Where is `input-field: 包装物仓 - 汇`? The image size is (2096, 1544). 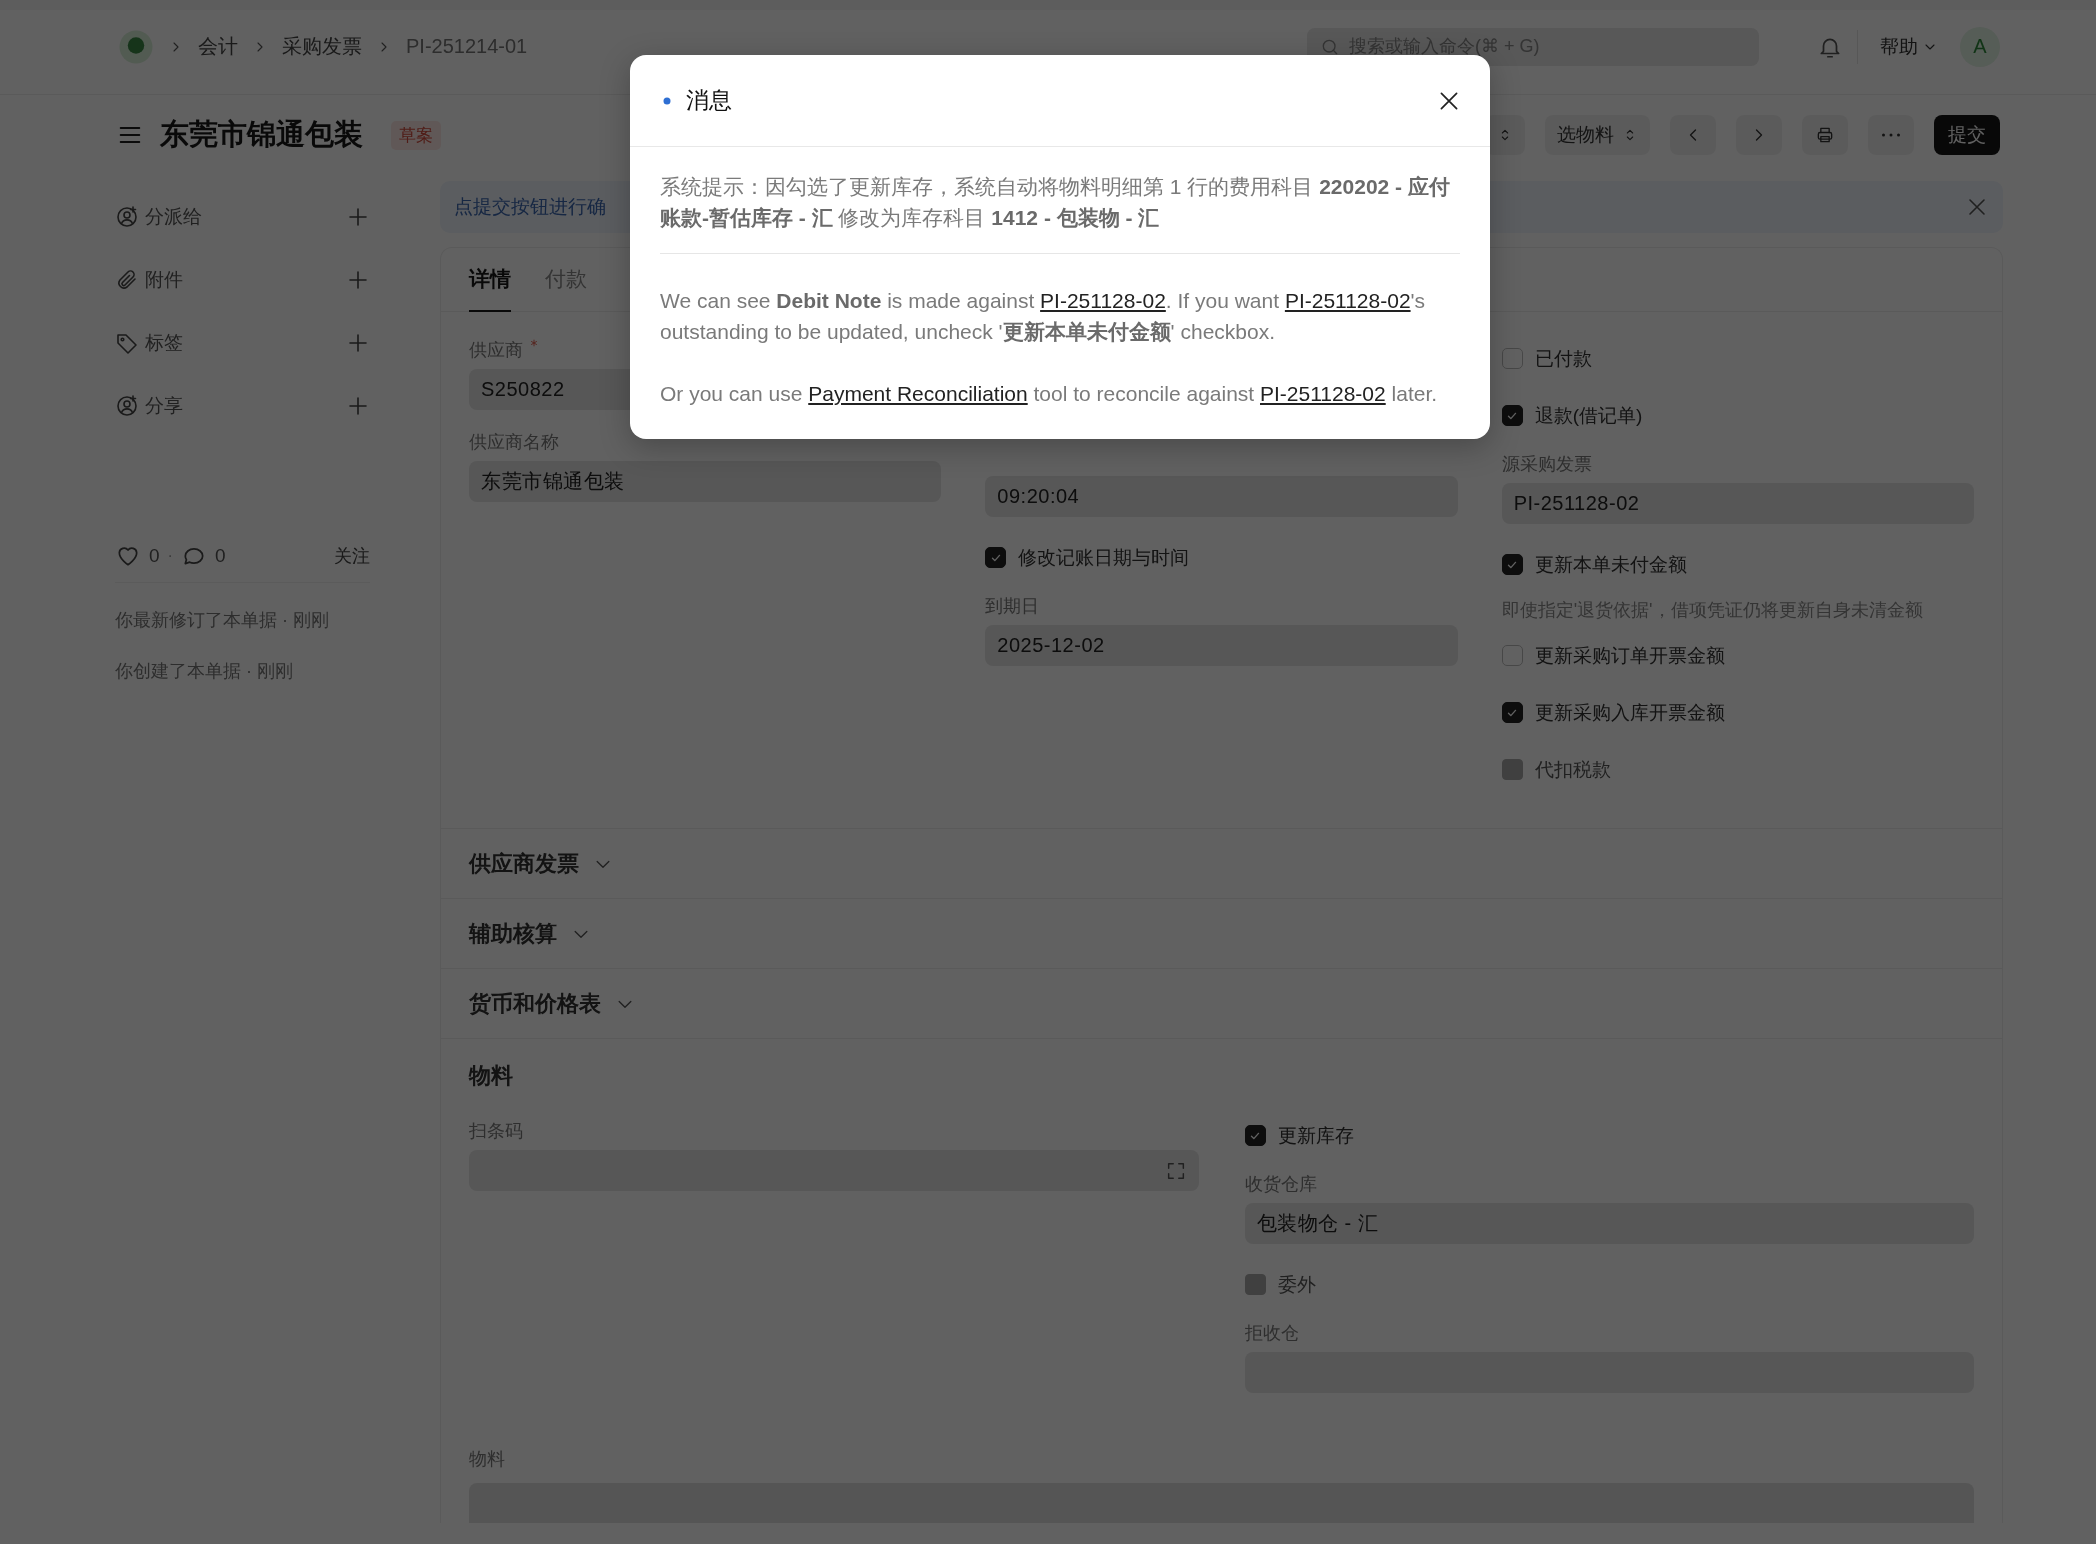
input-field: 包装物仓 - 汇 is located at coordinates (1609, 1223).